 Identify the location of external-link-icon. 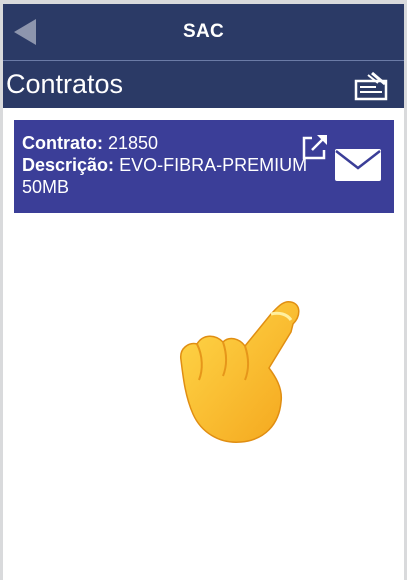
(315, 147).